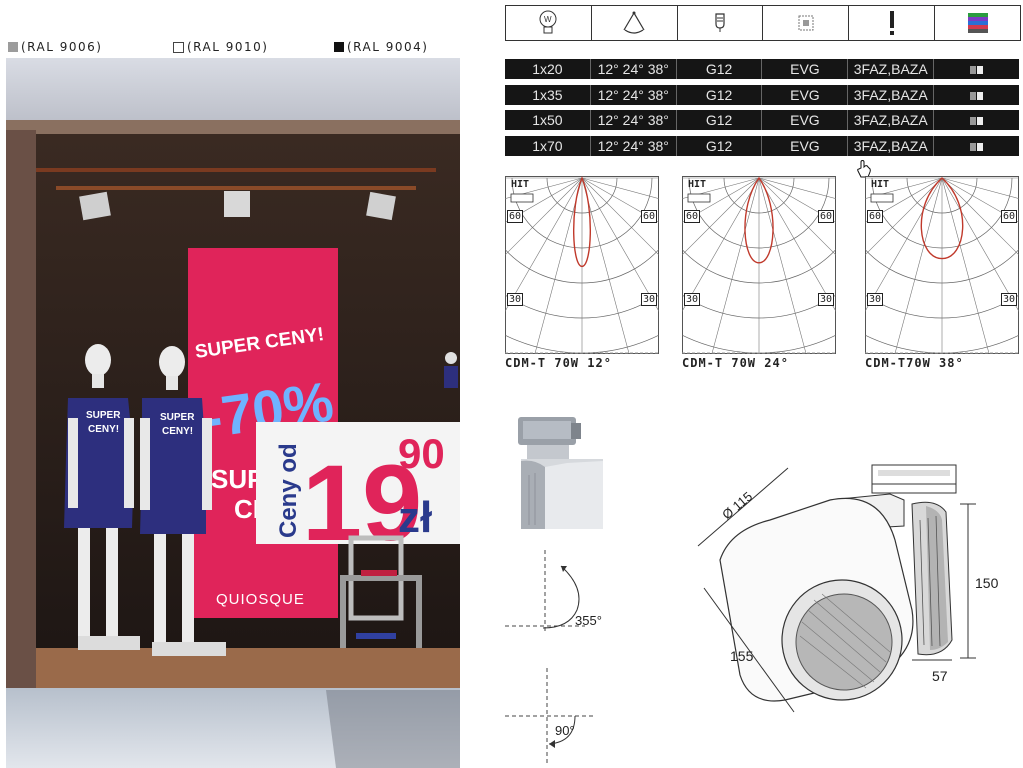 Image resolution: width=1023 pixels, height=768 pixels. What do you see at coordinates (735, 363) in the screenshot?
I see `polar-caption: CDM-T 70W 24°` at bounding box center [735, 363].